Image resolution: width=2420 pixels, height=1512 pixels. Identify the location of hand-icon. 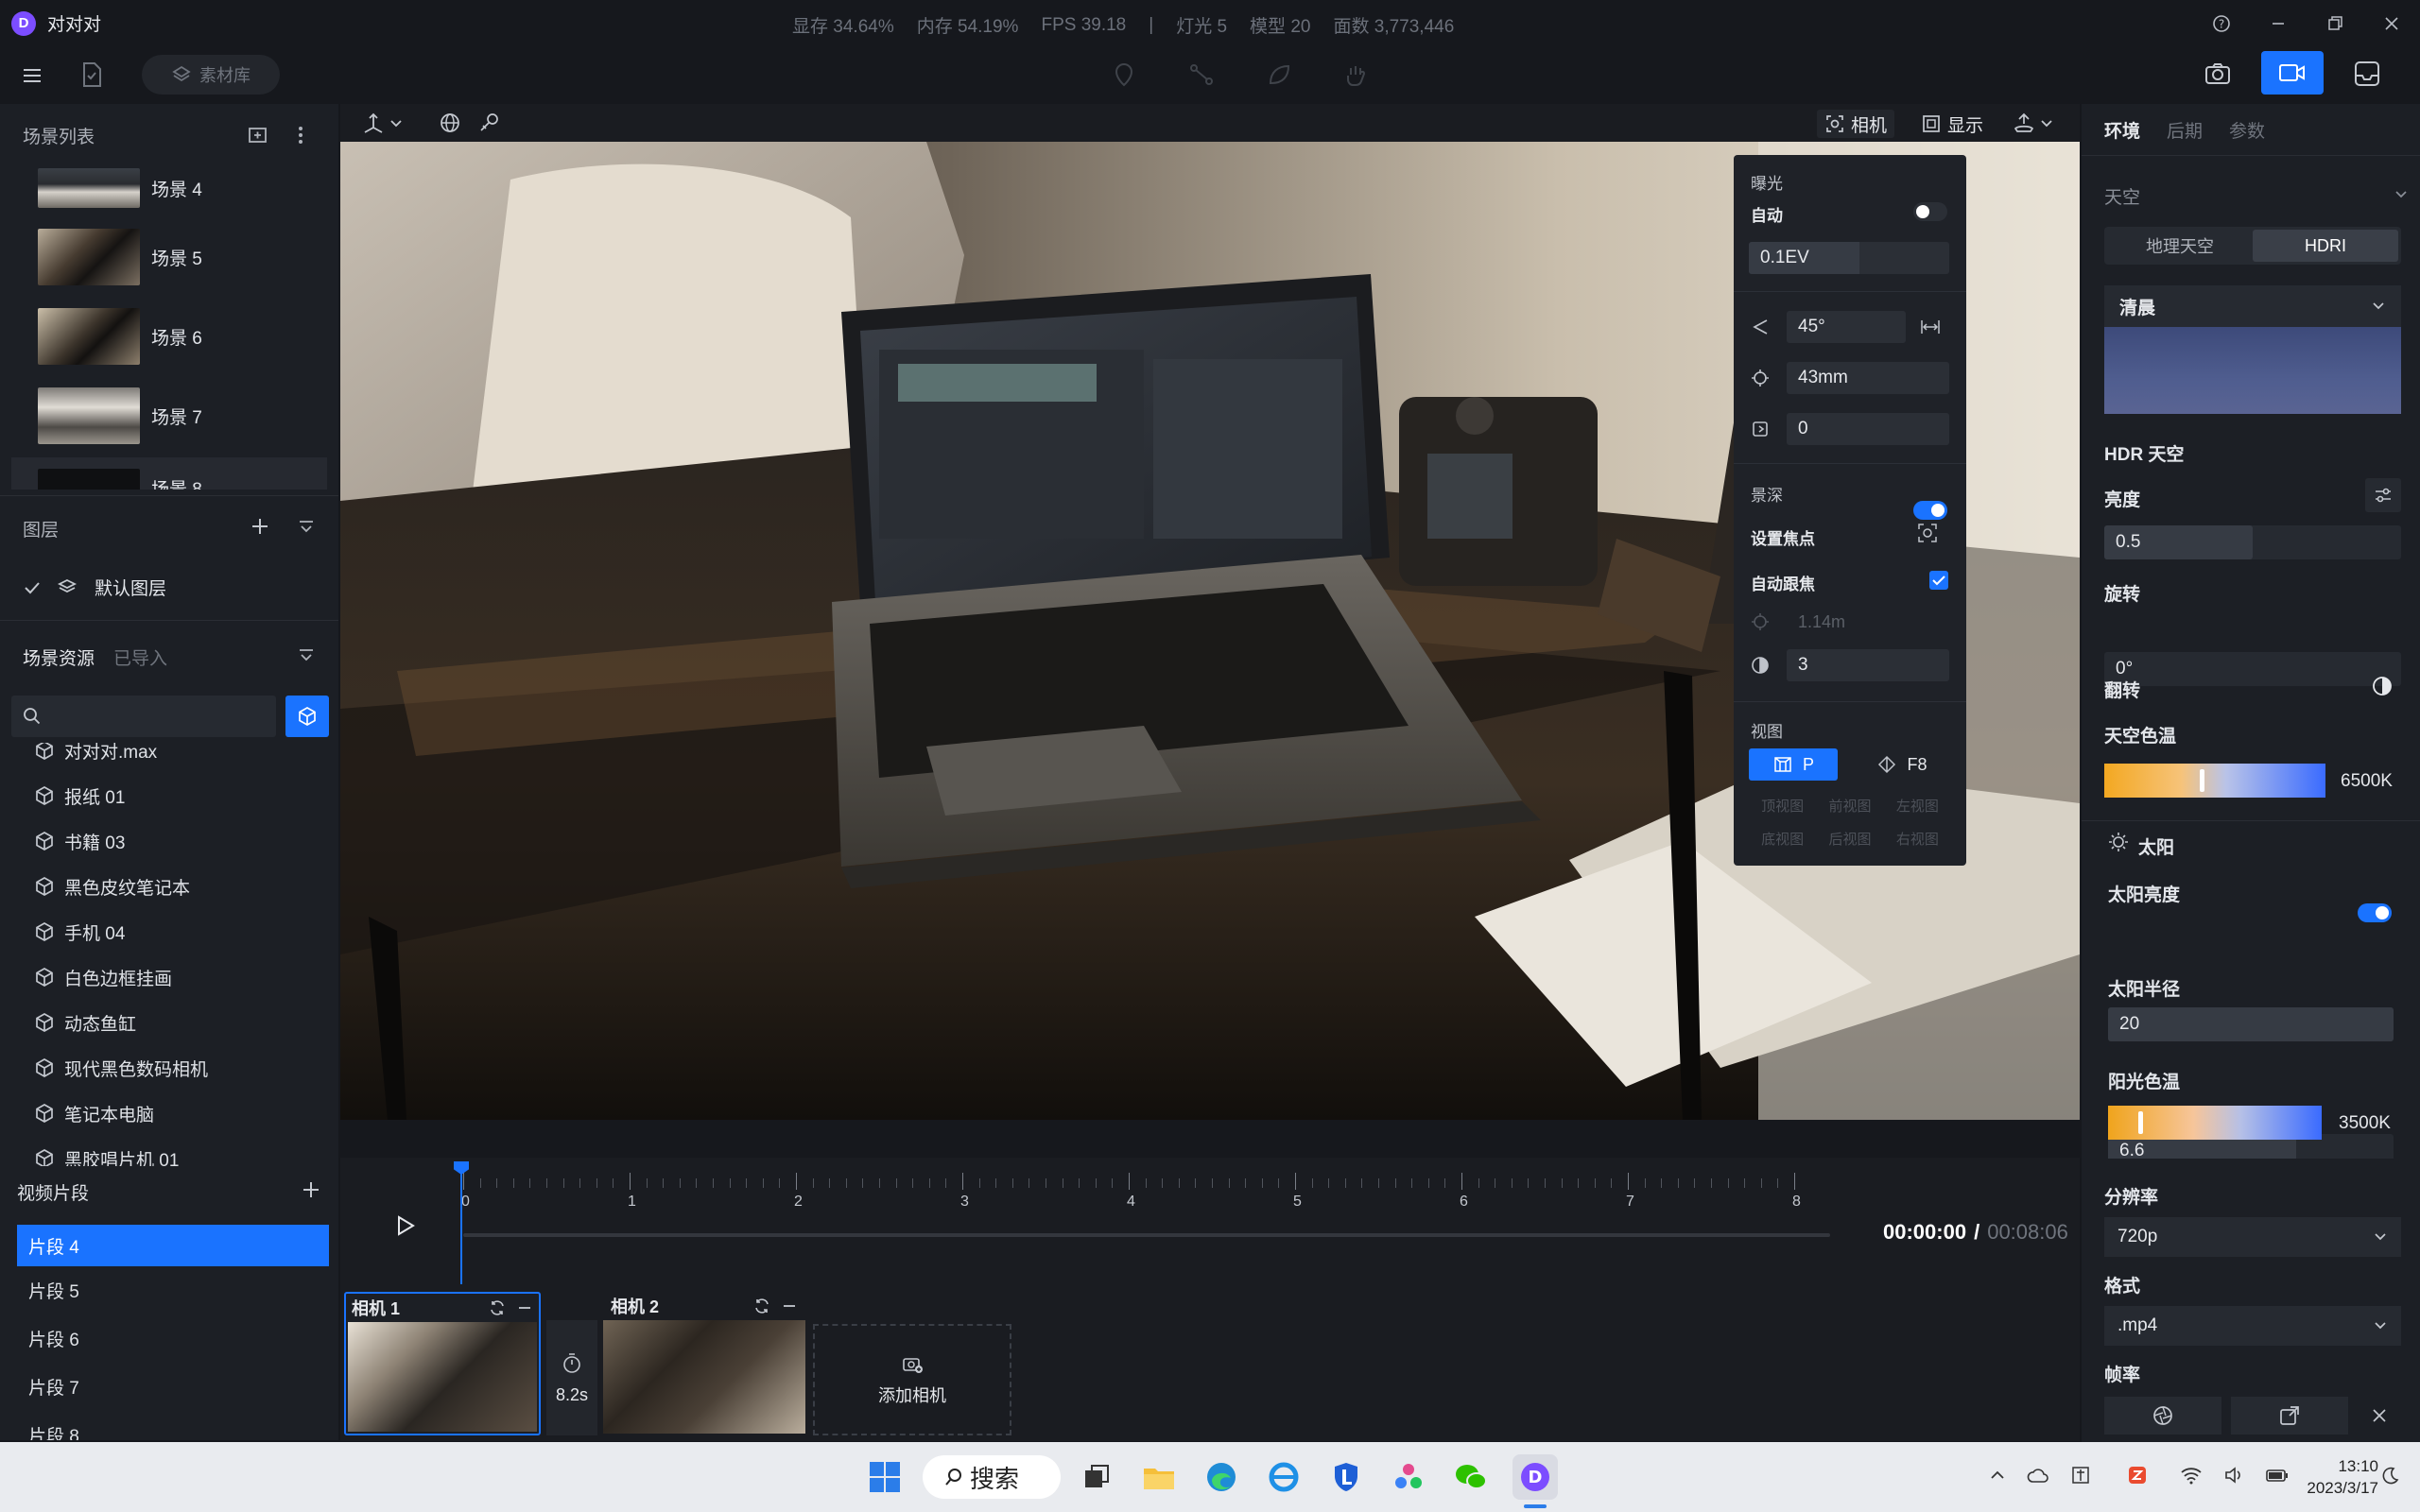
(1356, 74).